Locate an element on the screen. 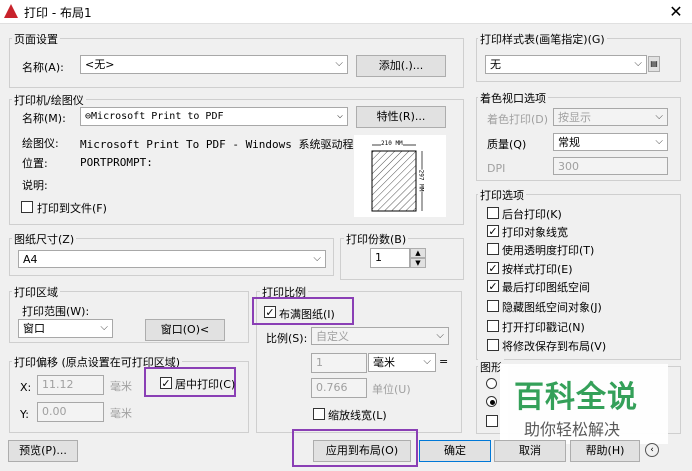  option-checkbox-transparency is located at coordinates (493, 249).